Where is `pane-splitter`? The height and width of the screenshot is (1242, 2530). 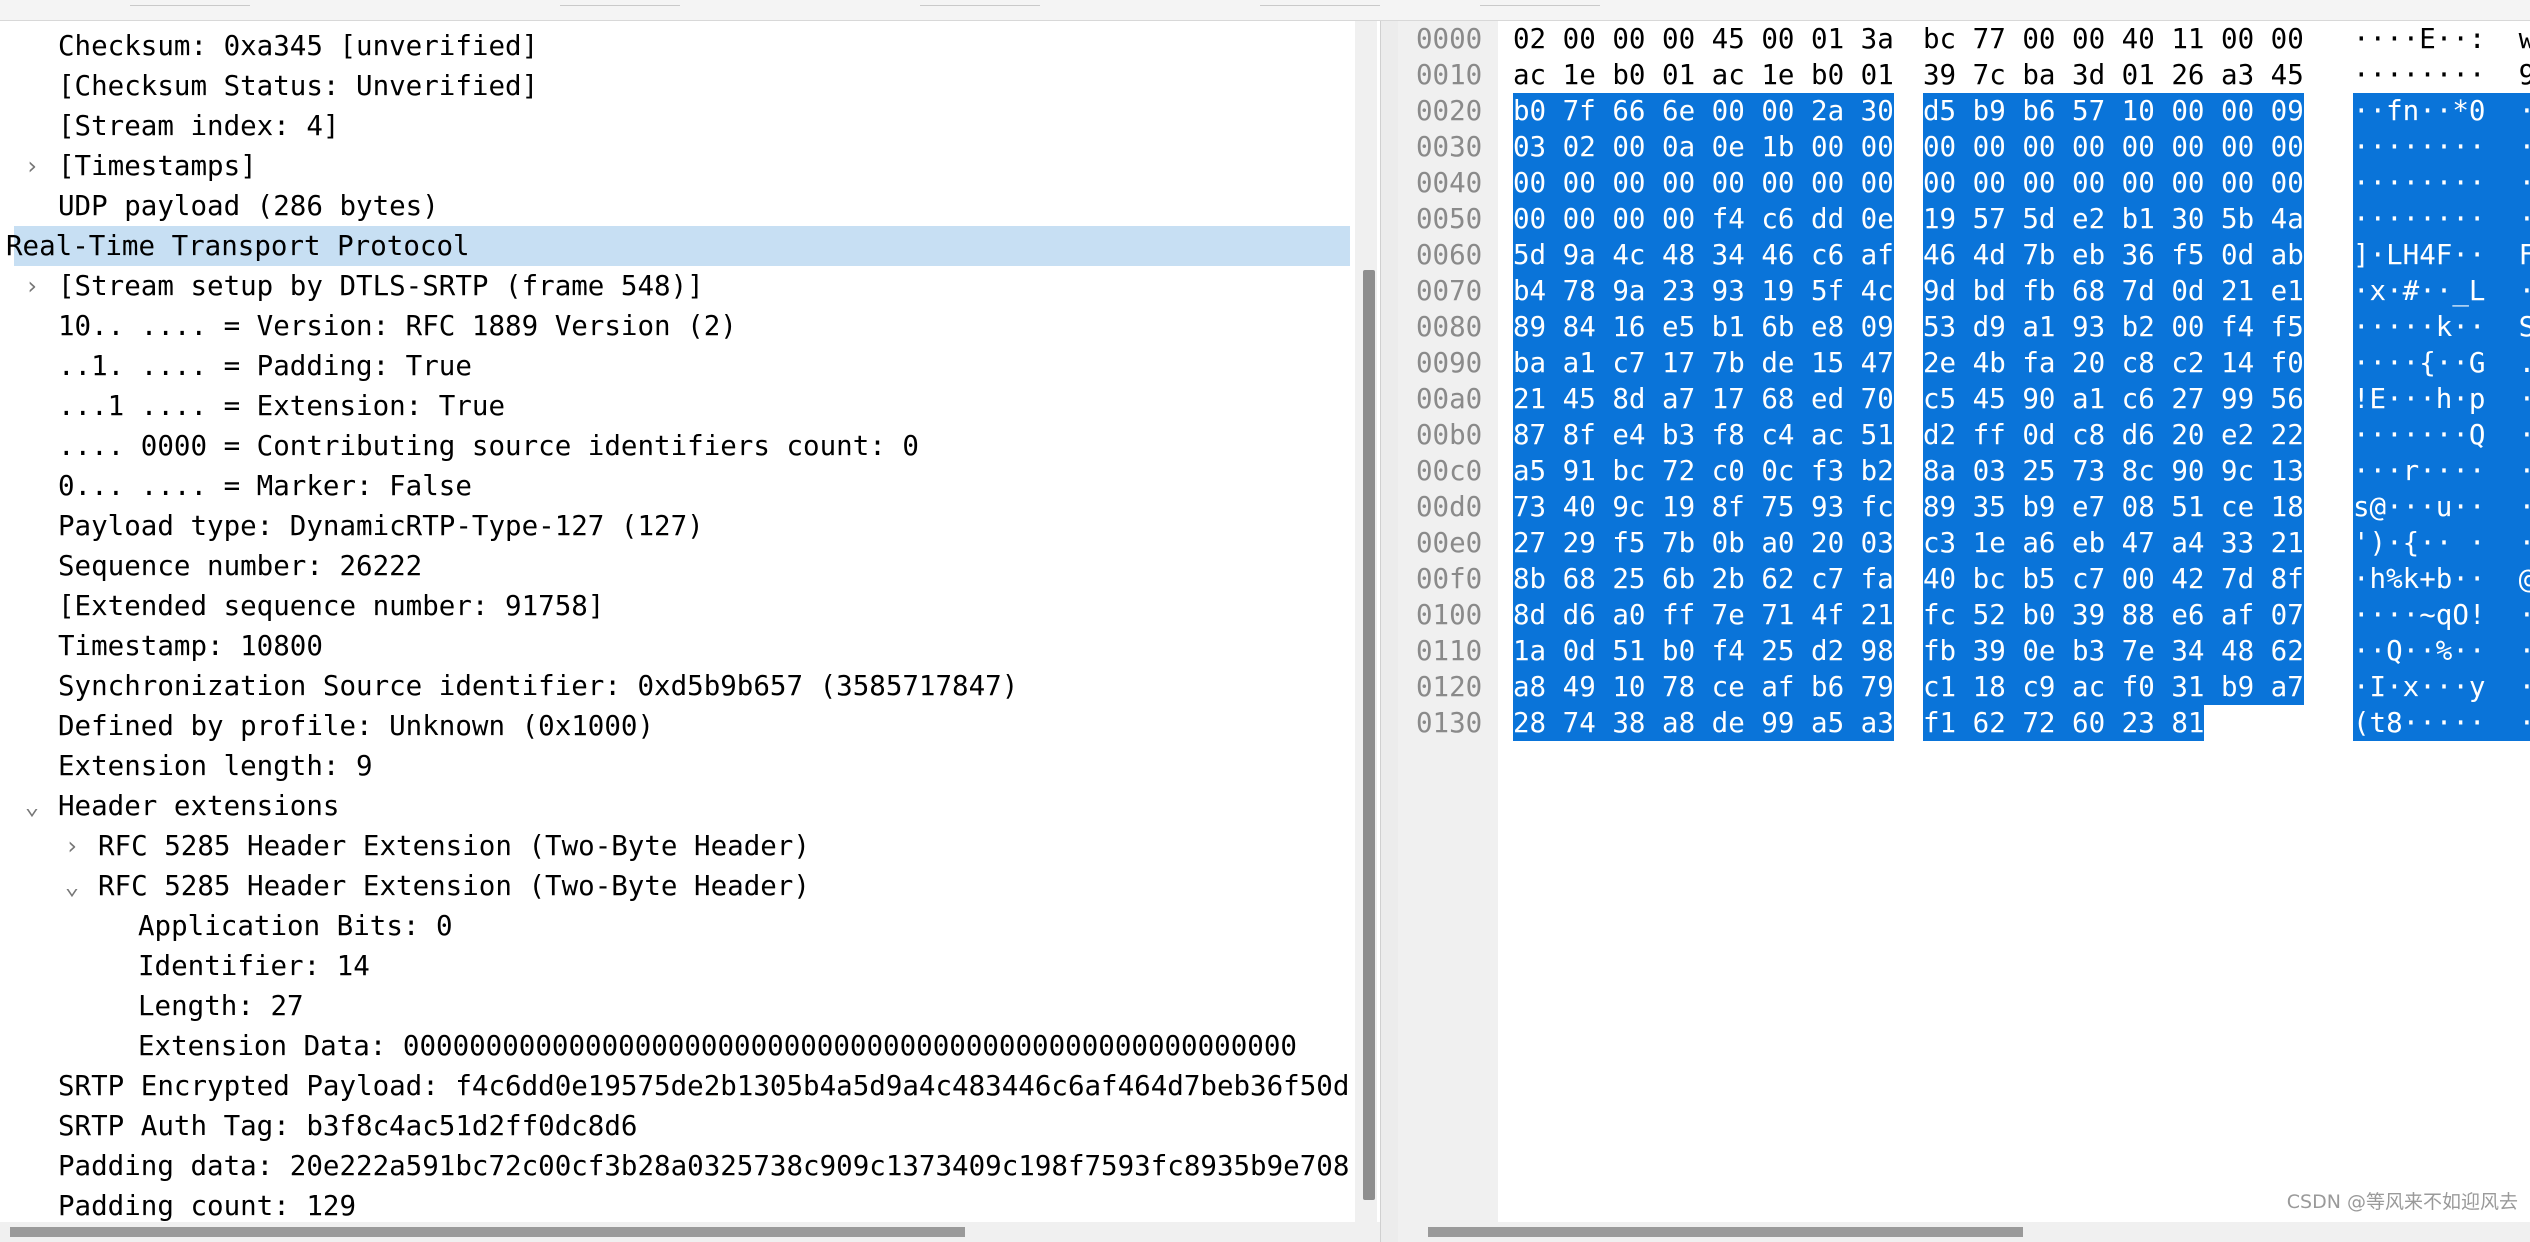
pane-splitter is located at coordinates (1390, 631).